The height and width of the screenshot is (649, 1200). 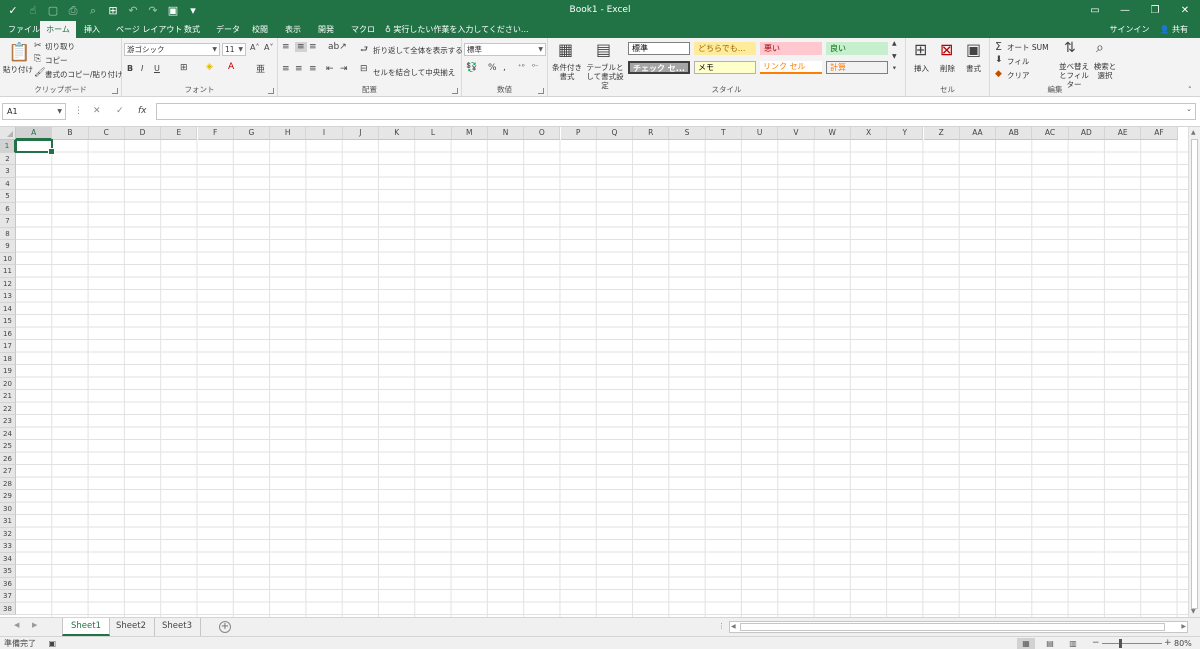 I want to click on vertical-scrollbar: ▲ ▼, so click(x=1194, y=372).